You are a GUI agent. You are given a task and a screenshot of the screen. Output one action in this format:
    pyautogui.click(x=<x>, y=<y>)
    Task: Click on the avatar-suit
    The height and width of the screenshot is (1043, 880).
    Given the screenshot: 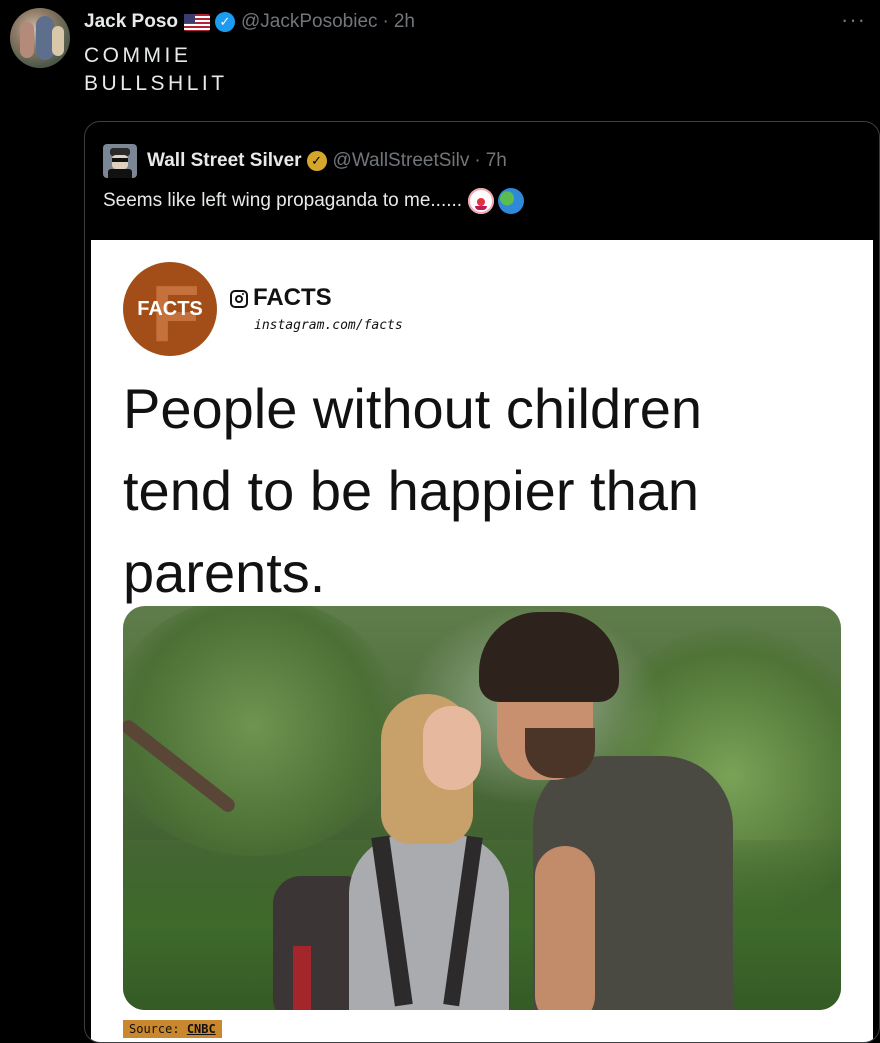 What is the action you would take?
    pyautogui.click(x=120, y=173)
    